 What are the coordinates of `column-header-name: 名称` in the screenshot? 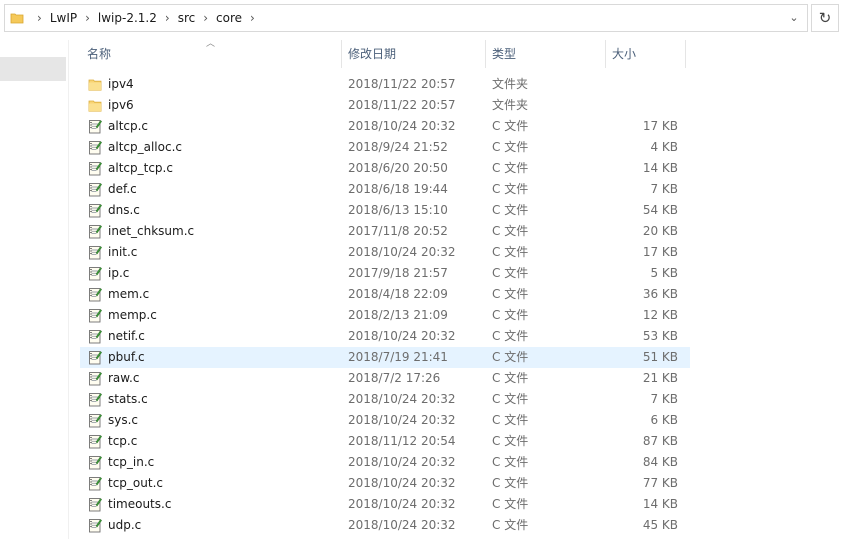 It's located at (212, 54).